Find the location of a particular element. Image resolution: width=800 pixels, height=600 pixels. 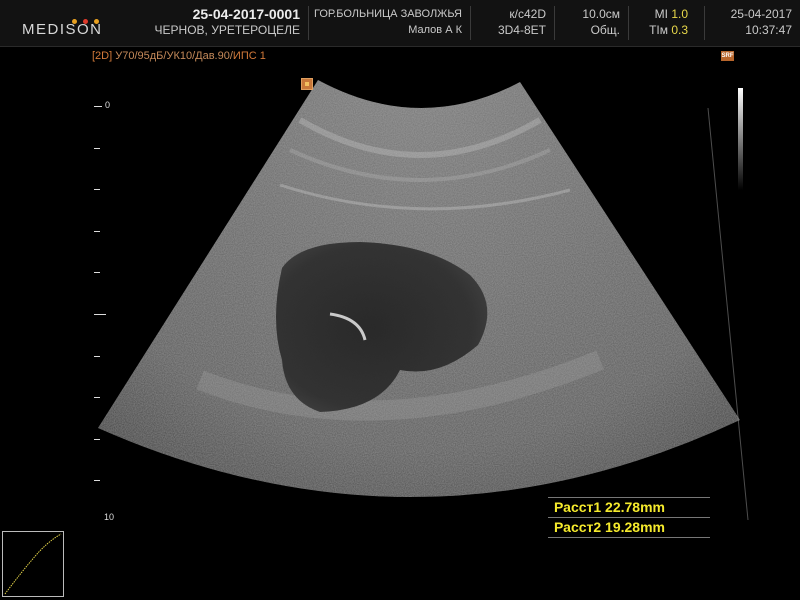

measurement-value: 19.28mm is located at coordinates (635, 527).